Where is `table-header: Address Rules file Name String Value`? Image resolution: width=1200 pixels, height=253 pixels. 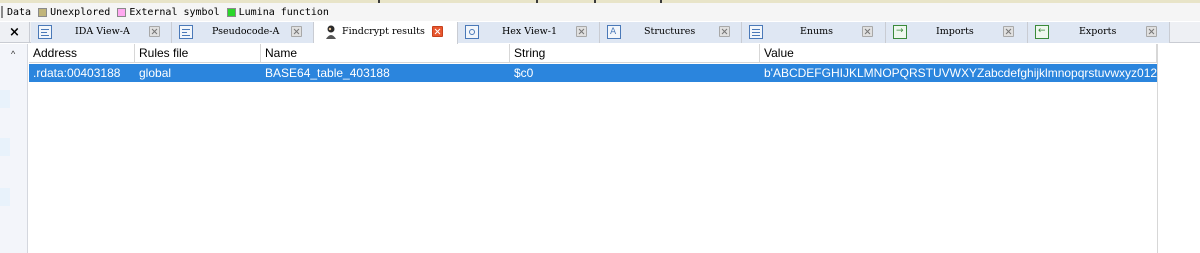 table-header: Address Rules file Name String Value is located at coordinates (593, 53).